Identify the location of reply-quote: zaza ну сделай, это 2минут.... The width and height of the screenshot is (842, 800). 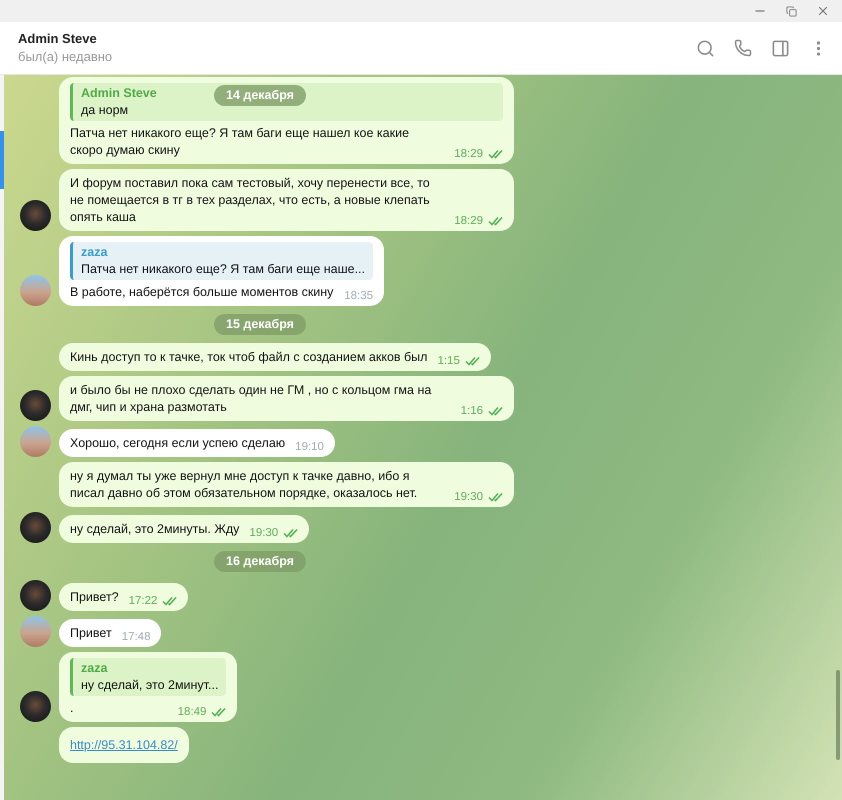
(148, 677).